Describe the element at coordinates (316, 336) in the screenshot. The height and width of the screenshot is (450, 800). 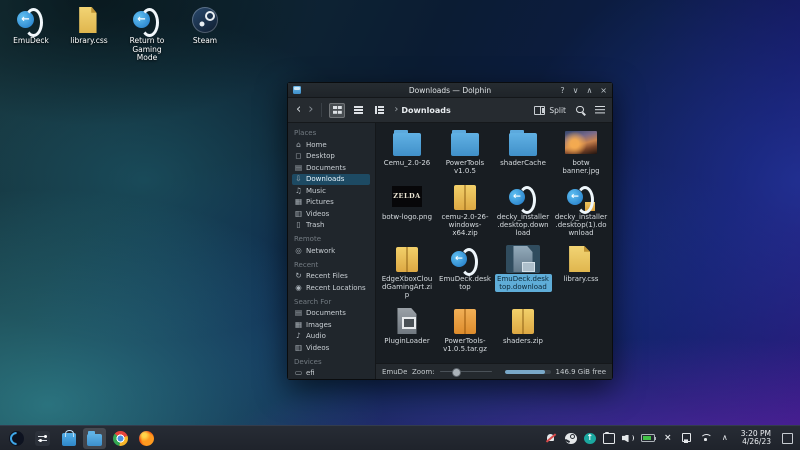
I see `sidebar-item-label: Audio` at that location.